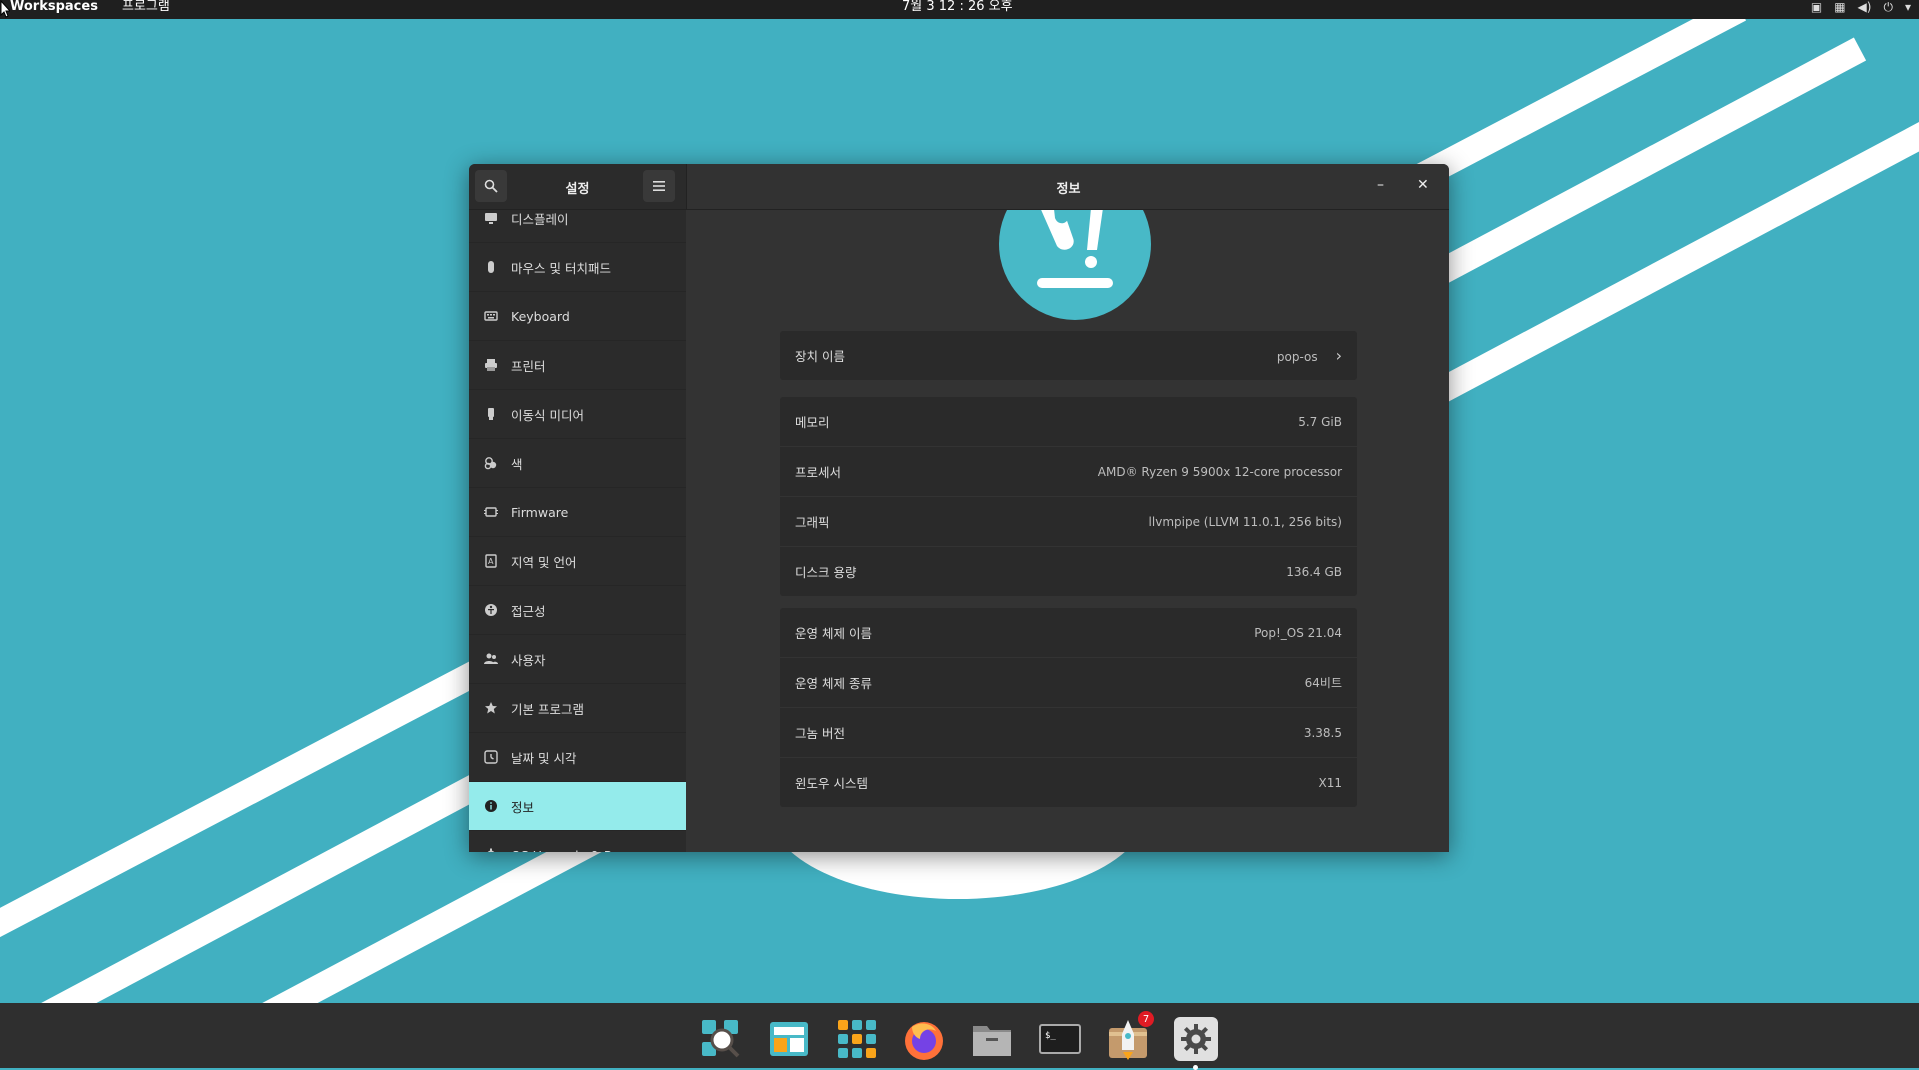  What do you see at coordinates (959, 1036) in the screenshot?
I see `dock: $_ 7` at bounding box center [959, 1036].